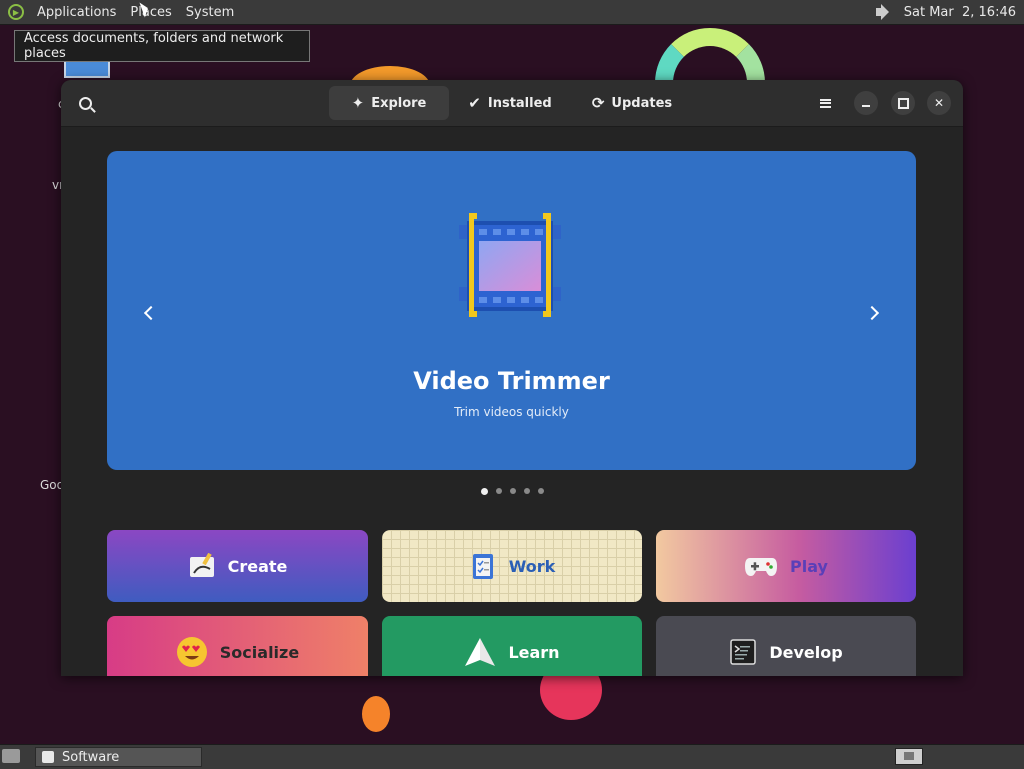 This screenshot has height=769, width=1024. I want to click on paper-plane-icon, so click(480, 652).